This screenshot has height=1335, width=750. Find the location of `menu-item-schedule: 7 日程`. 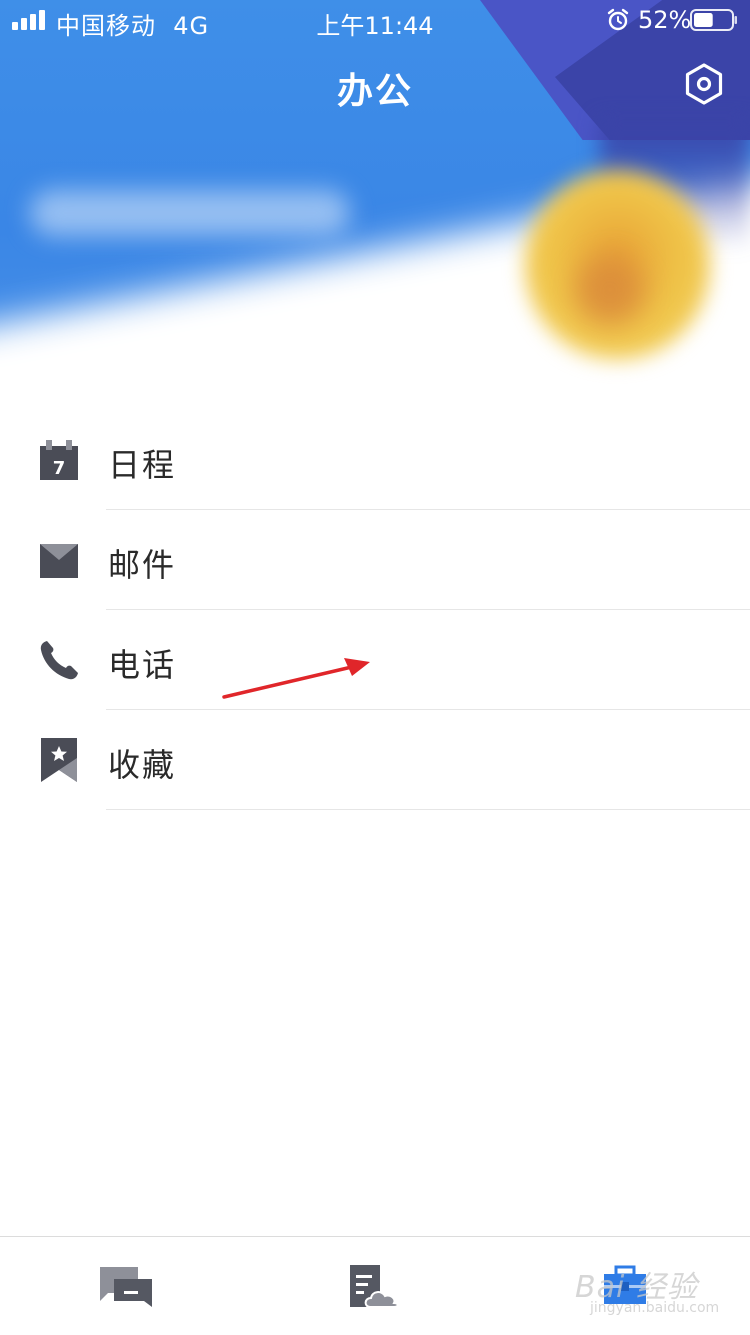

menu-item-schedule: 7 日程 is located at coordinates (375, 460).